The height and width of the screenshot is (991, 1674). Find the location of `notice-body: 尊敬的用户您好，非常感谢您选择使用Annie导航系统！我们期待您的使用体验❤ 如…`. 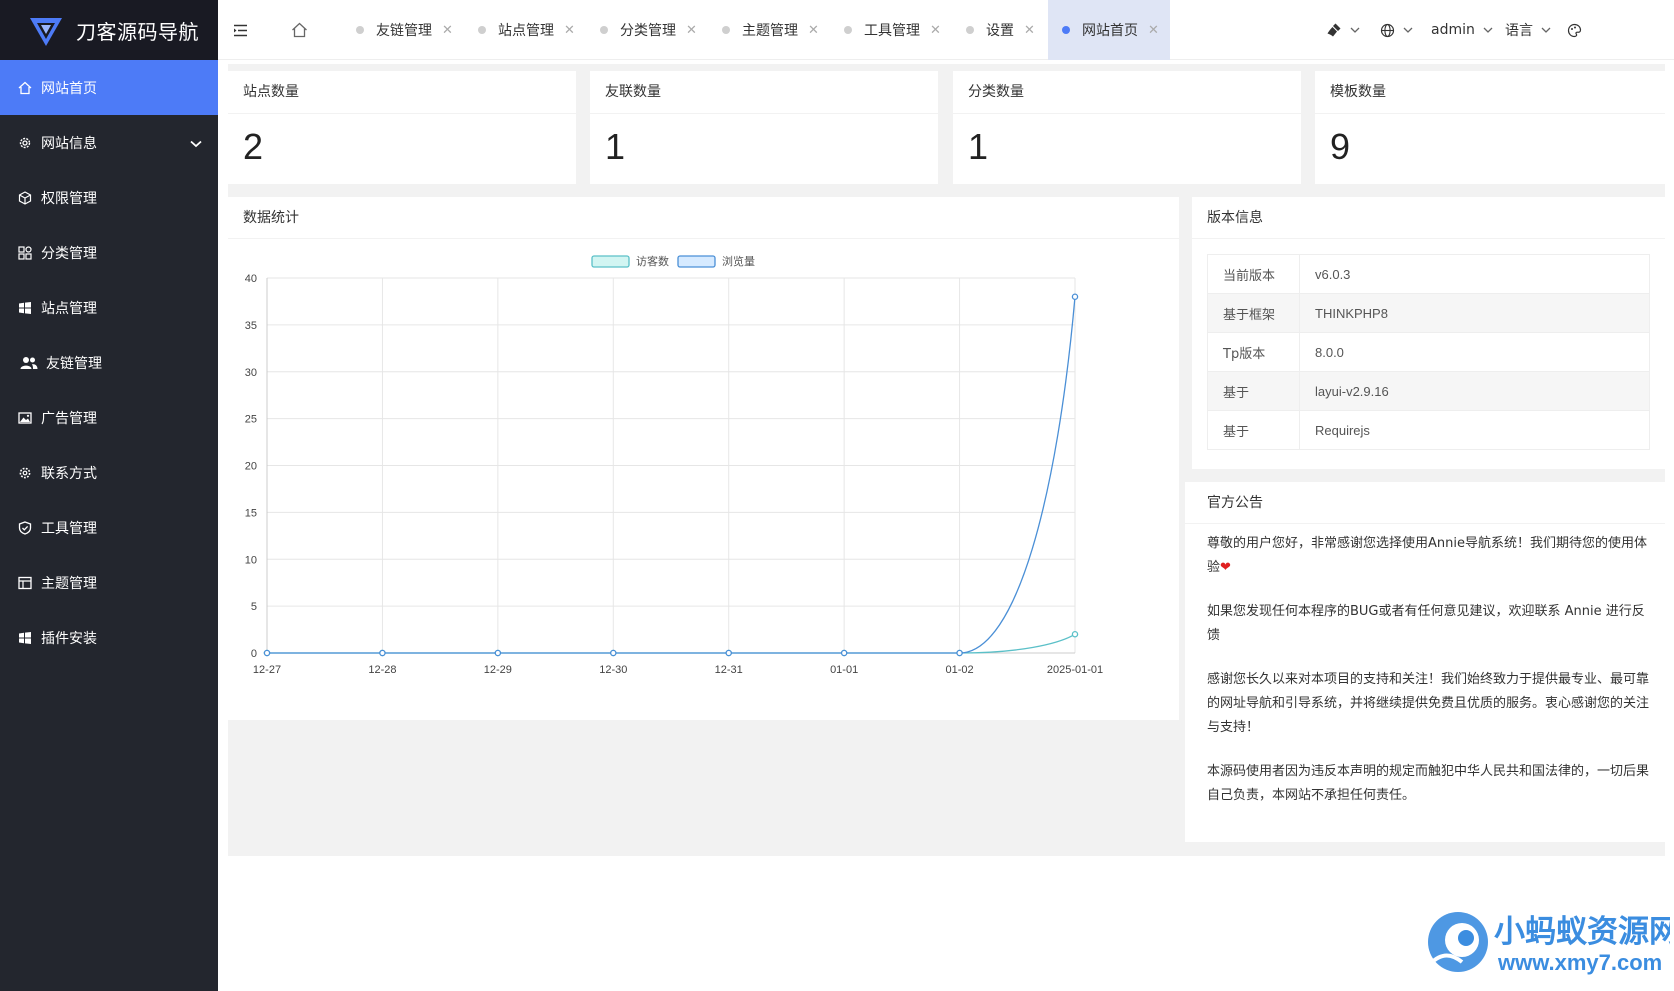

notice-body: 尊敬的用户您好，非常感谢您选择使用Annie导航系统！我们期待您的使用体验❤ 如… is located at coordinates (1425, 666).